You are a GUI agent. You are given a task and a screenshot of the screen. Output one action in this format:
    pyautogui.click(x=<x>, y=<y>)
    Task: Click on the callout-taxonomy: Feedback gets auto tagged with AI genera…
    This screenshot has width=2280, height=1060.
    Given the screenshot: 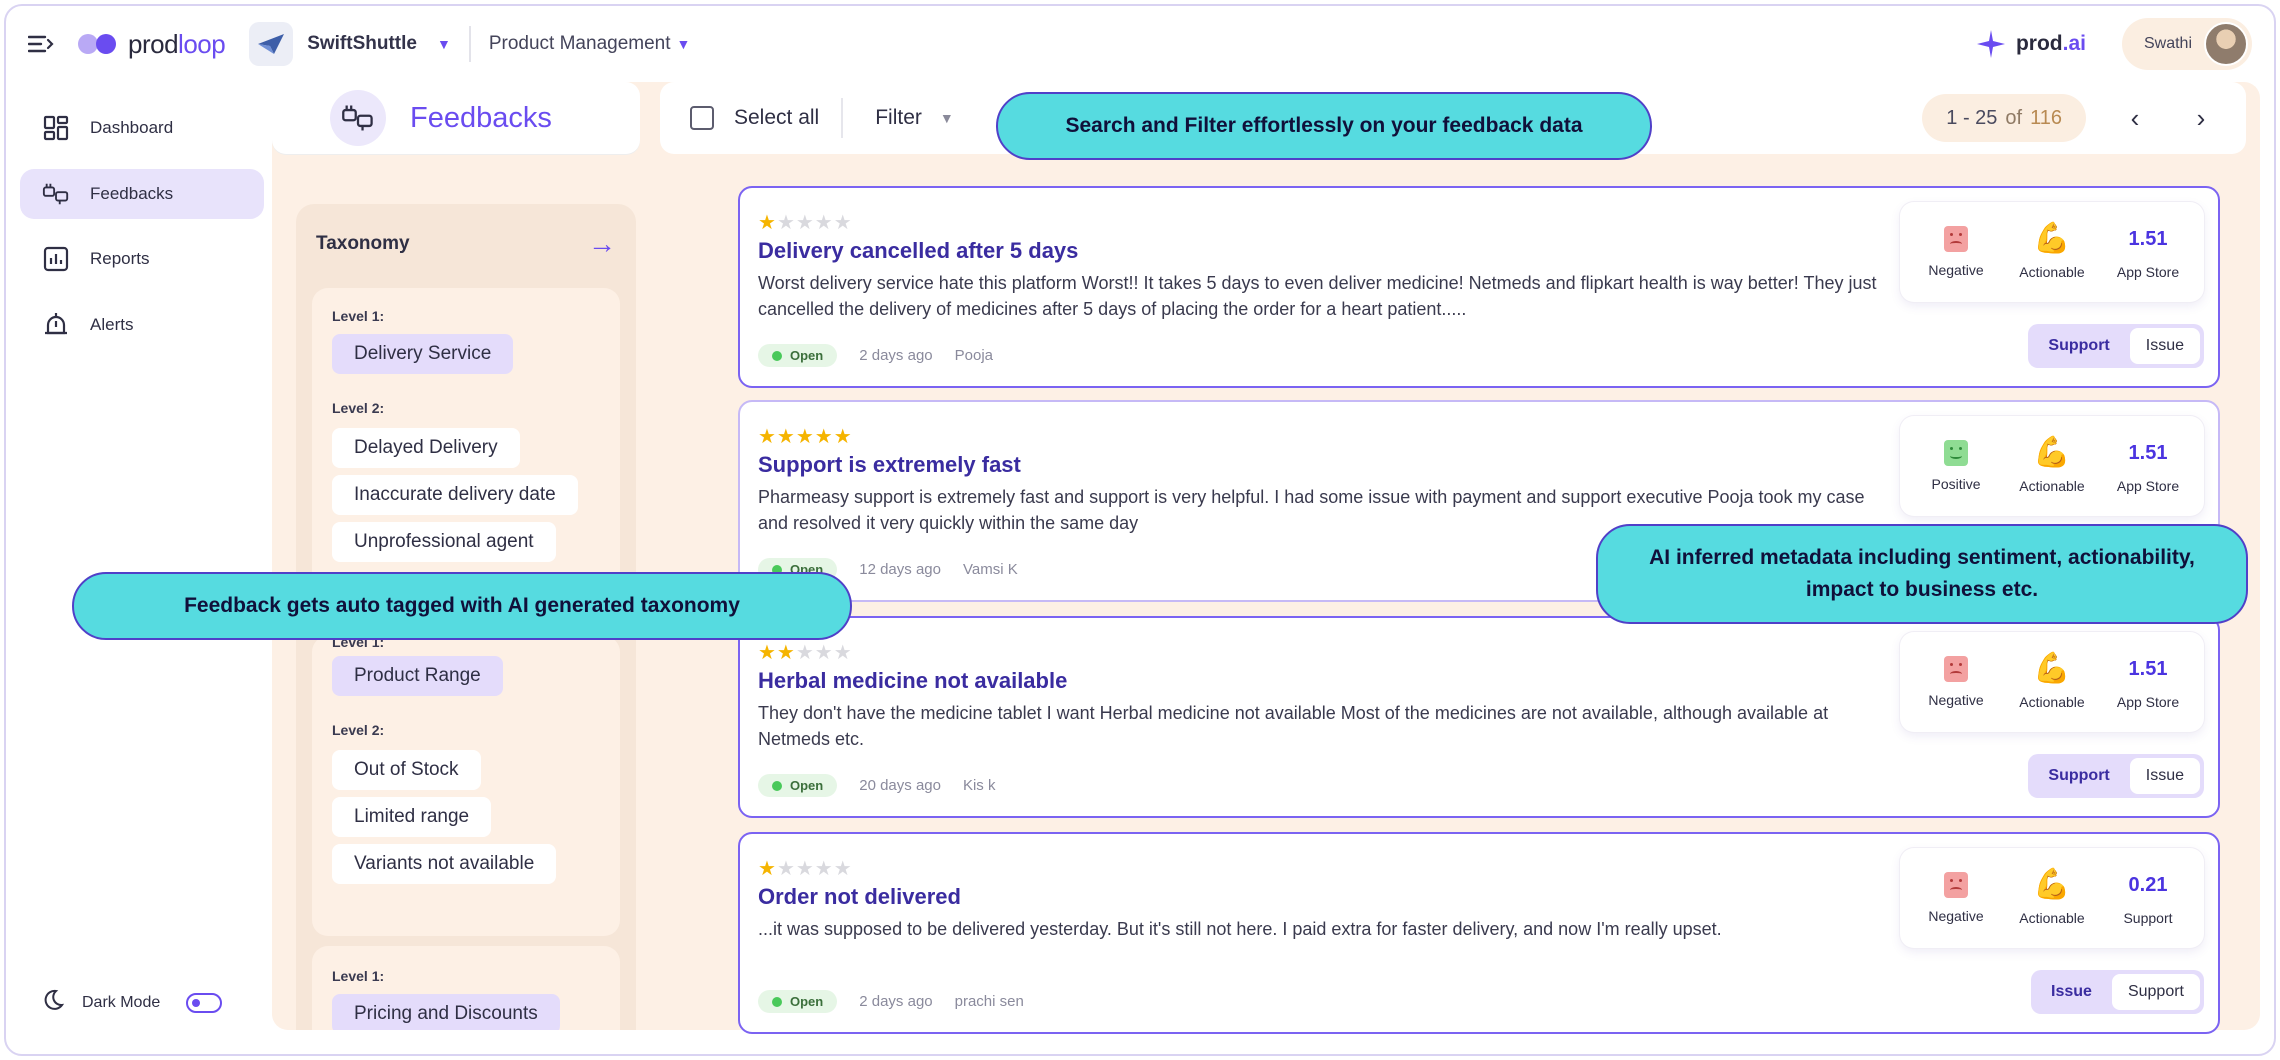 What is the action you would take?
    pyautogui.click(x=462, y=606)
    